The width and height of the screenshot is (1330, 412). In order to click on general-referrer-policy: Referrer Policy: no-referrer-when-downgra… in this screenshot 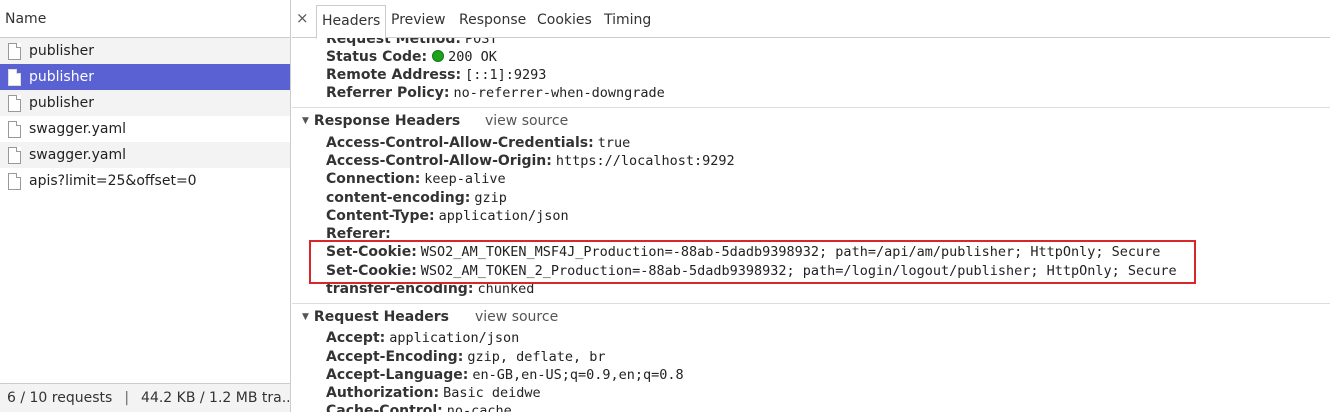, I will do `click(495, 93)`.